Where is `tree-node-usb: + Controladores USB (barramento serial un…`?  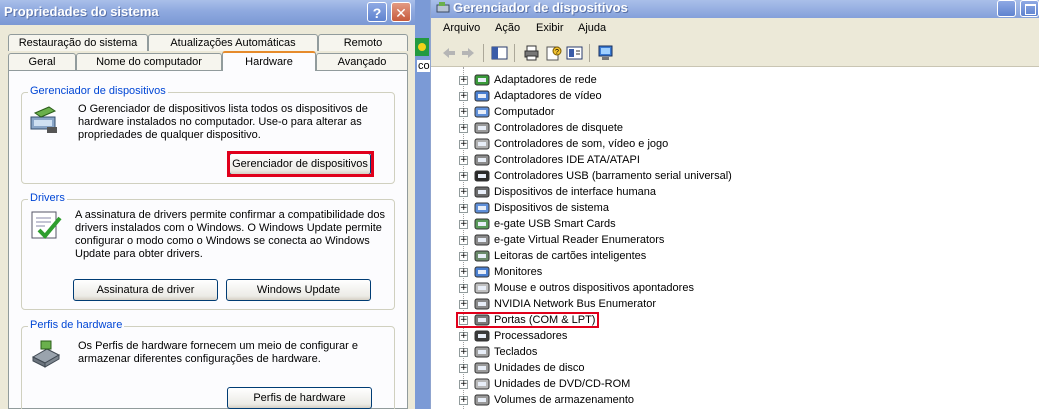 tree-node-usb: + Controladores USB (barramento serial un… is located at coordinates (735, 176).